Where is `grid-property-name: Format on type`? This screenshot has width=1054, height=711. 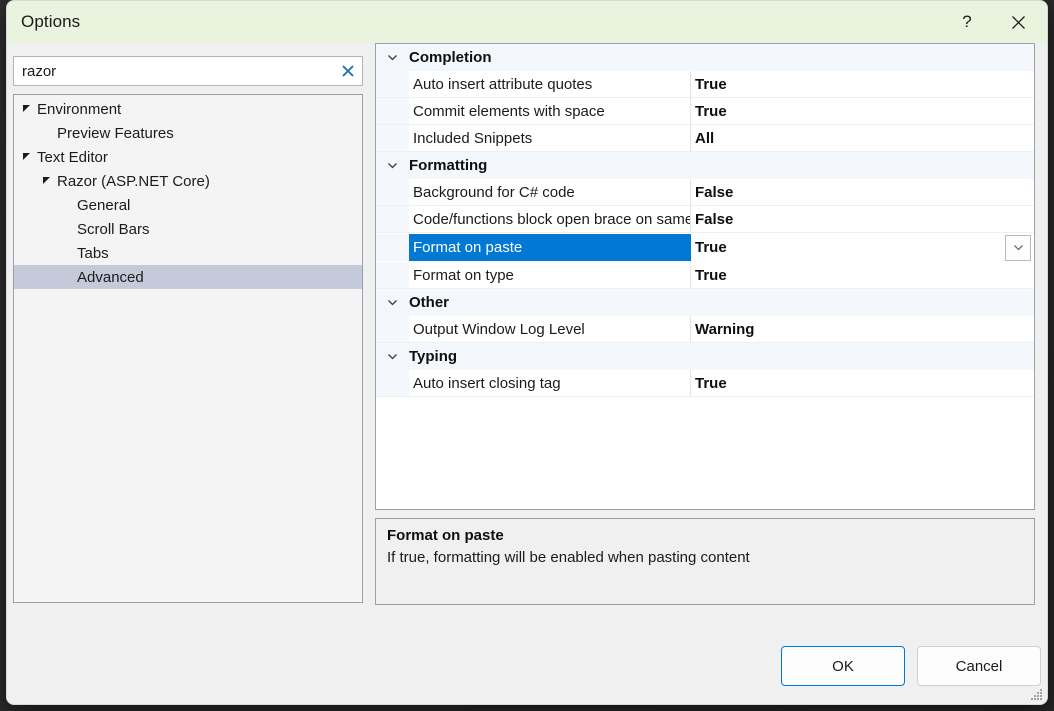
grid-property-name: Format on type is located at coordinates (550, 275).